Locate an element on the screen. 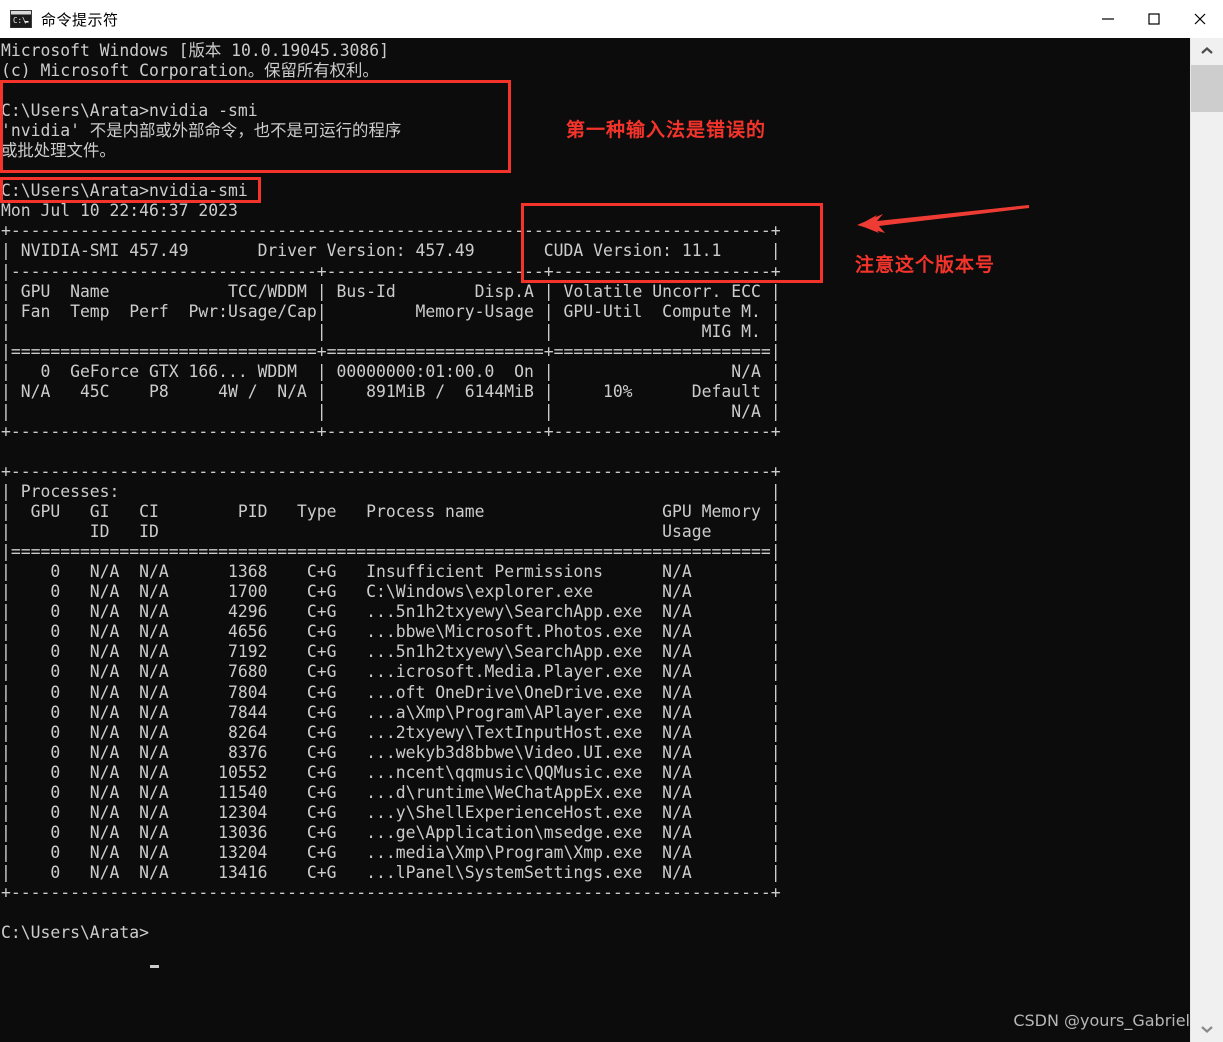 This screenshot has width=1223, height=1042. note-wrong-input: 第一种输入法是错误的 is located at coordinates (666, 130).